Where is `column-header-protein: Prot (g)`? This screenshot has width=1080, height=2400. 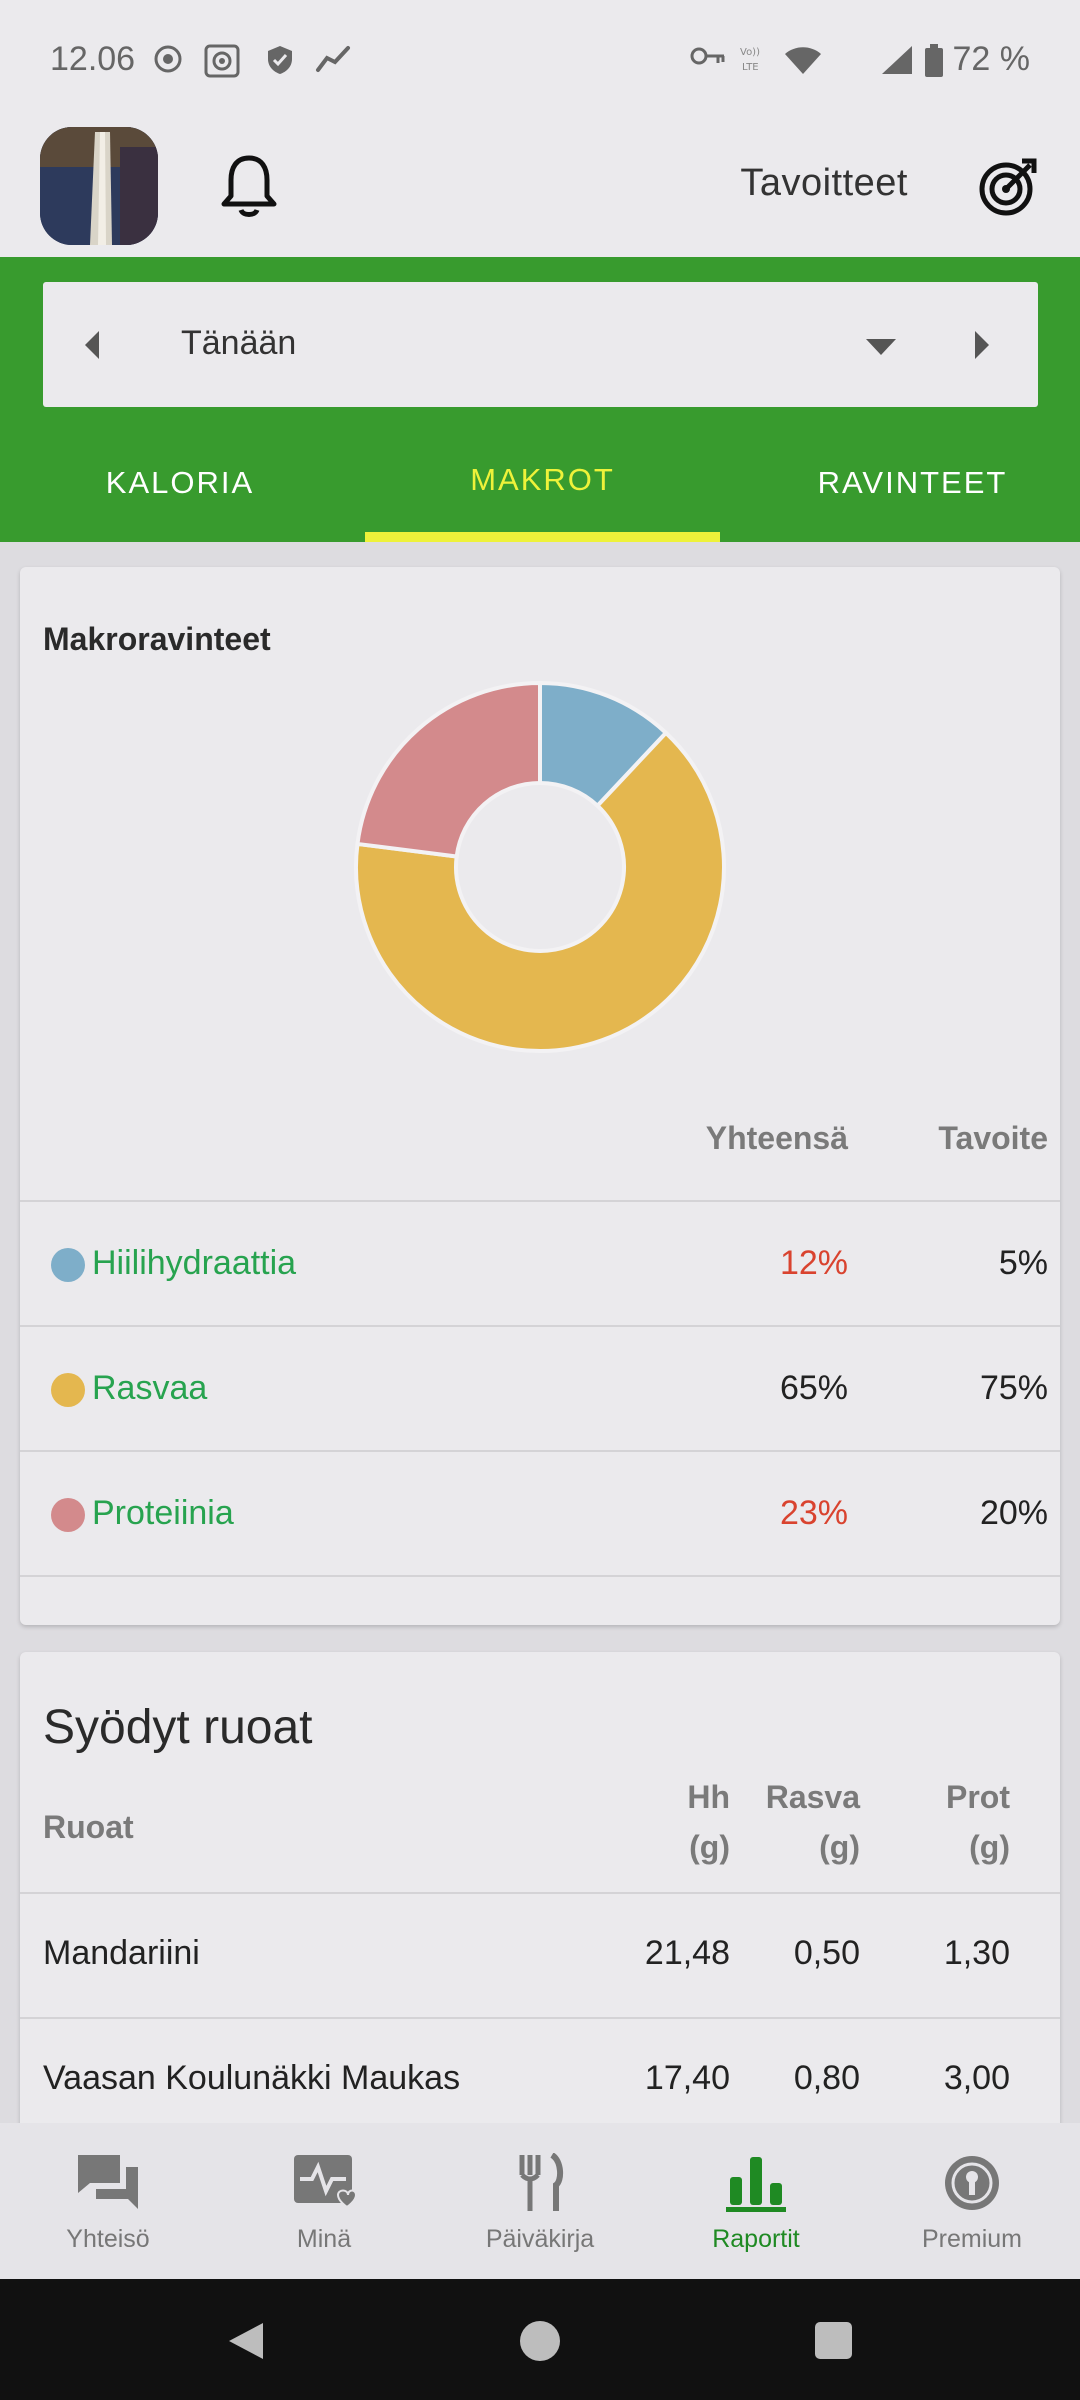
column-header-protein: Prot (g) is located at coordinates (978, 1822).